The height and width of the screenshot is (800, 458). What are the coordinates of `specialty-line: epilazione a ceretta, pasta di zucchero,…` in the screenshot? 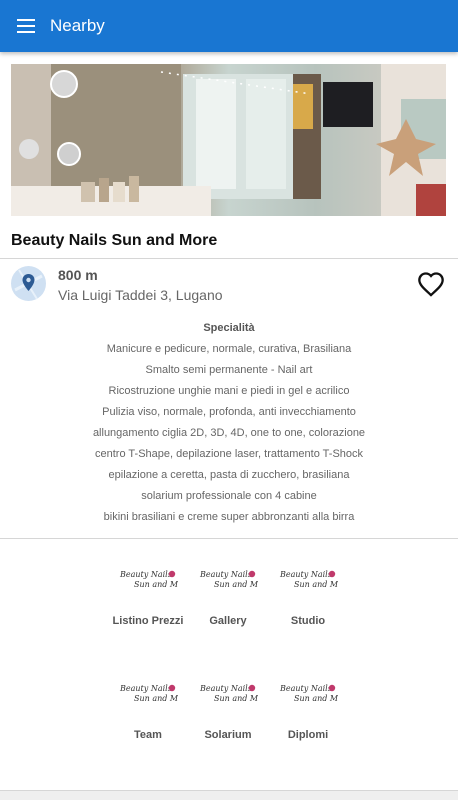 It's located at (229, 475).